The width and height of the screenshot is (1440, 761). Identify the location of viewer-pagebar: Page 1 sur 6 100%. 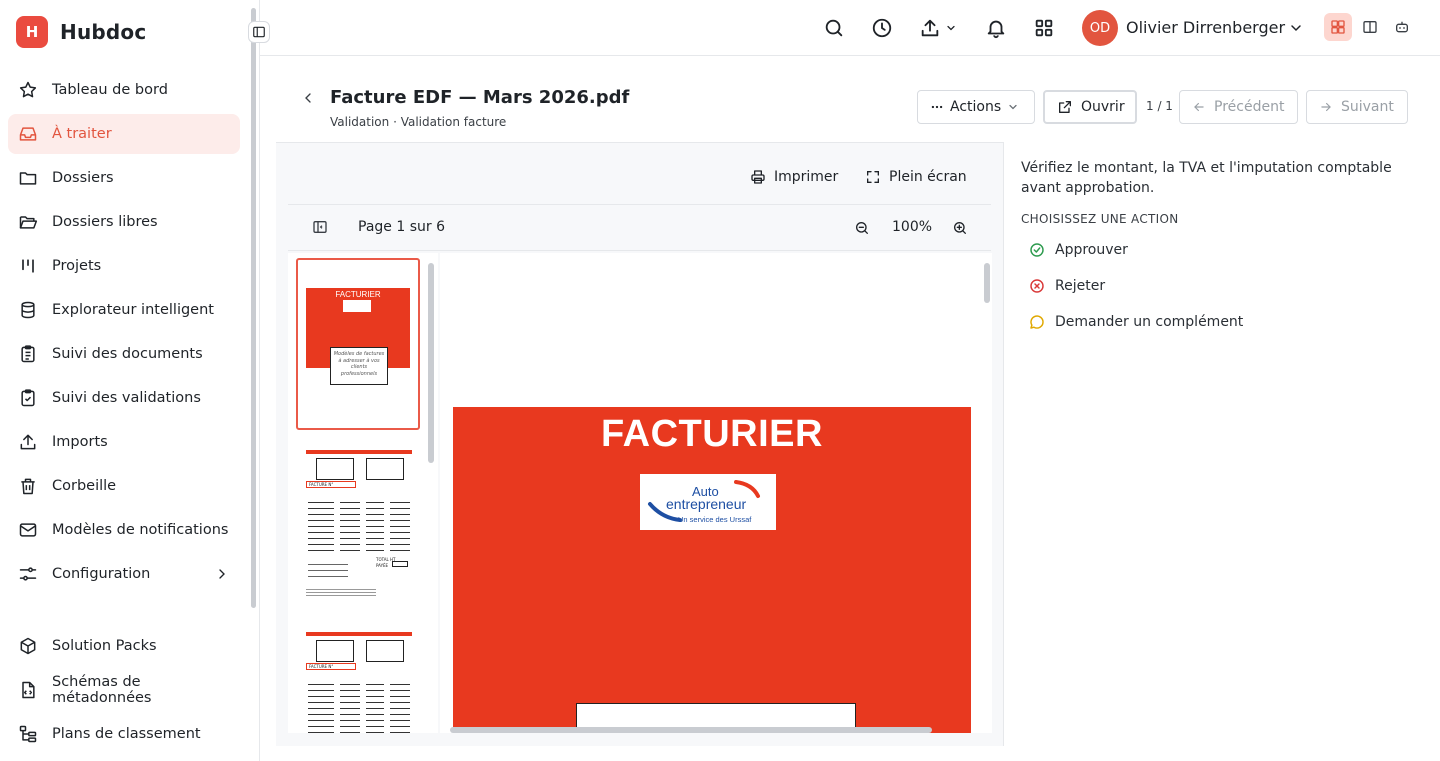
(639, 228).